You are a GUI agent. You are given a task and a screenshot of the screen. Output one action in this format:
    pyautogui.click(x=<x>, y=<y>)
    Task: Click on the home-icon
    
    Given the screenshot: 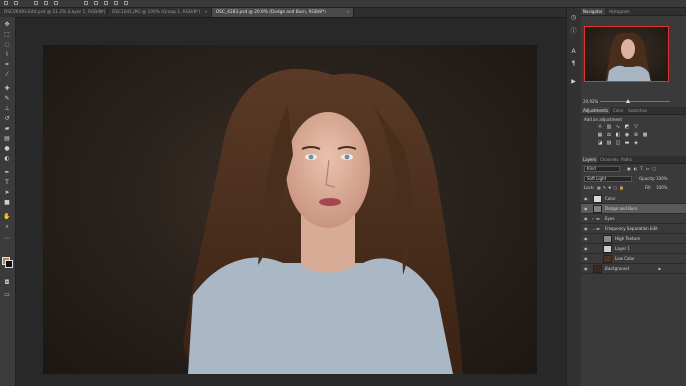 What is the action you would take?
    pyautogui.click(x=6, y=3)
    